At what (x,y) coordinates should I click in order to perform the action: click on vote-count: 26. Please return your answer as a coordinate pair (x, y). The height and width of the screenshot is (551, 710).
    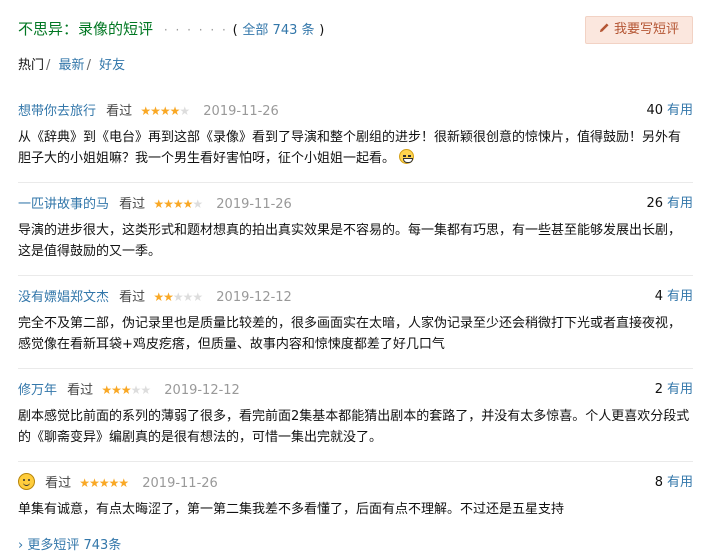
    Looking at the image, I should click on (654, 203).